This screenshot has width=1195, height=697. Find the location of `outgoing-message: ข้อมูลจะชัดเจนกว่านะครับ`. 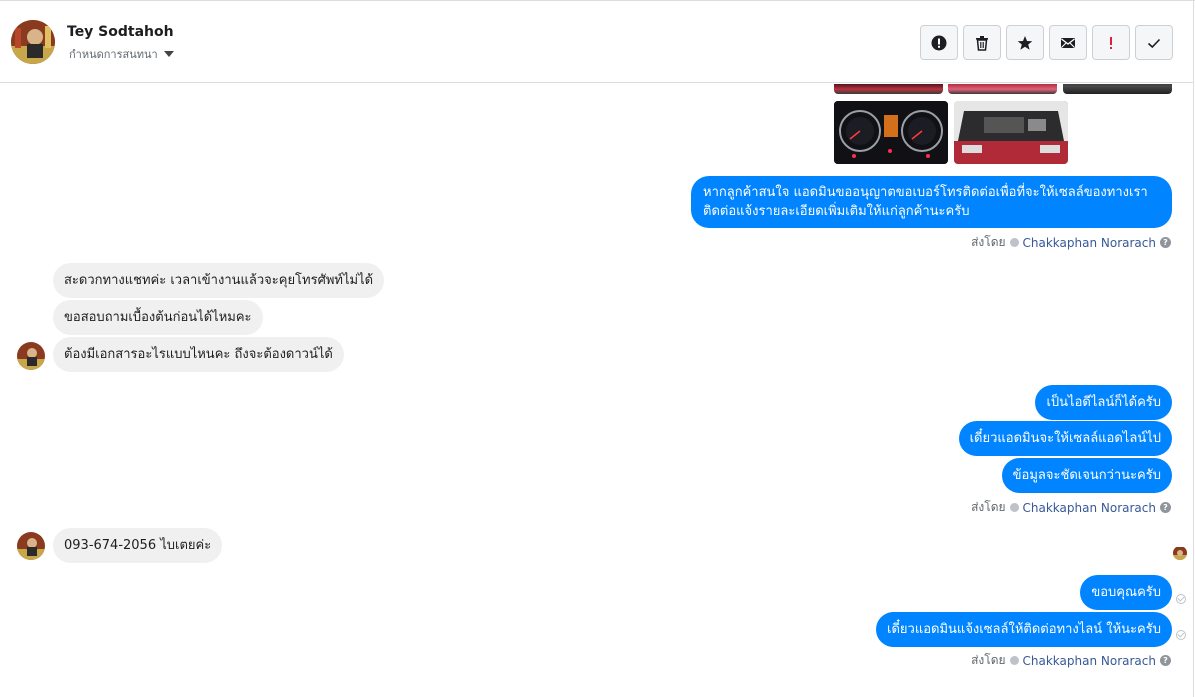

outgoing-message: ข้อมูลจะชัดเจนกว่านะครับ is located at coordinates (1086, 475).